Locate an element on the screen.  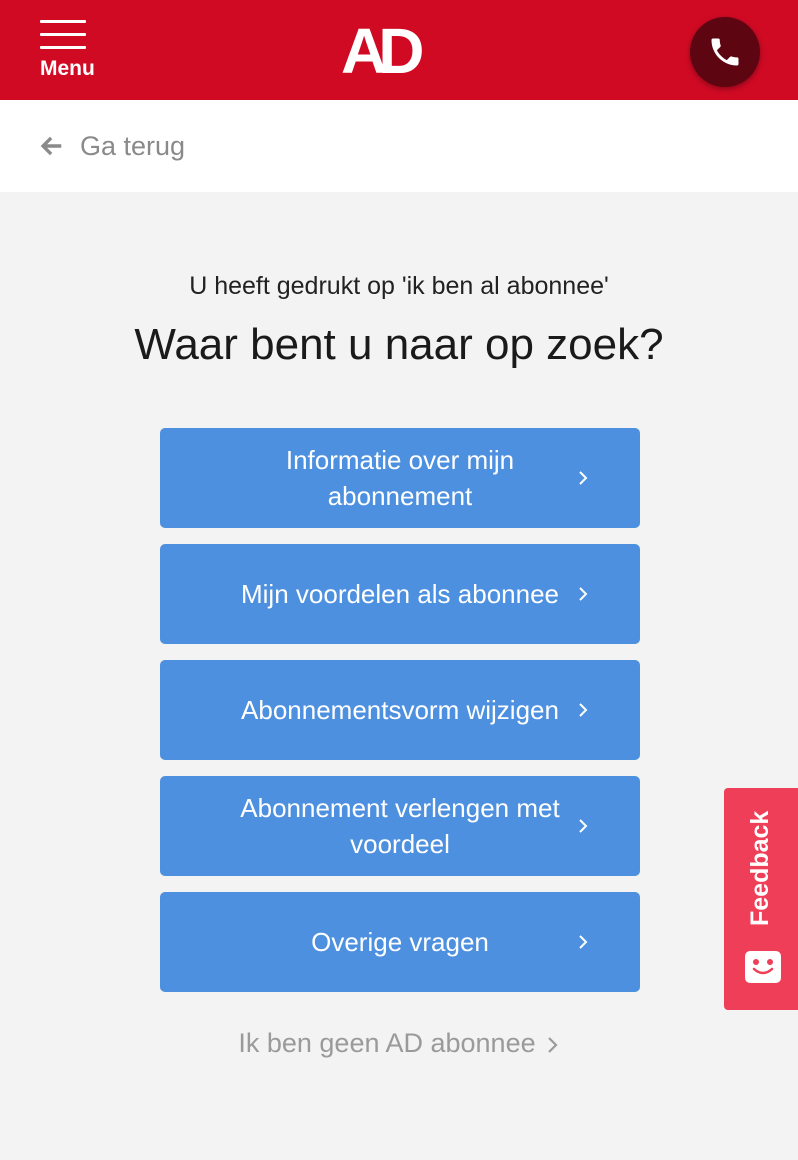
option-label: Abonnementsvorm wijzigen is located at coordinates (400, 710).